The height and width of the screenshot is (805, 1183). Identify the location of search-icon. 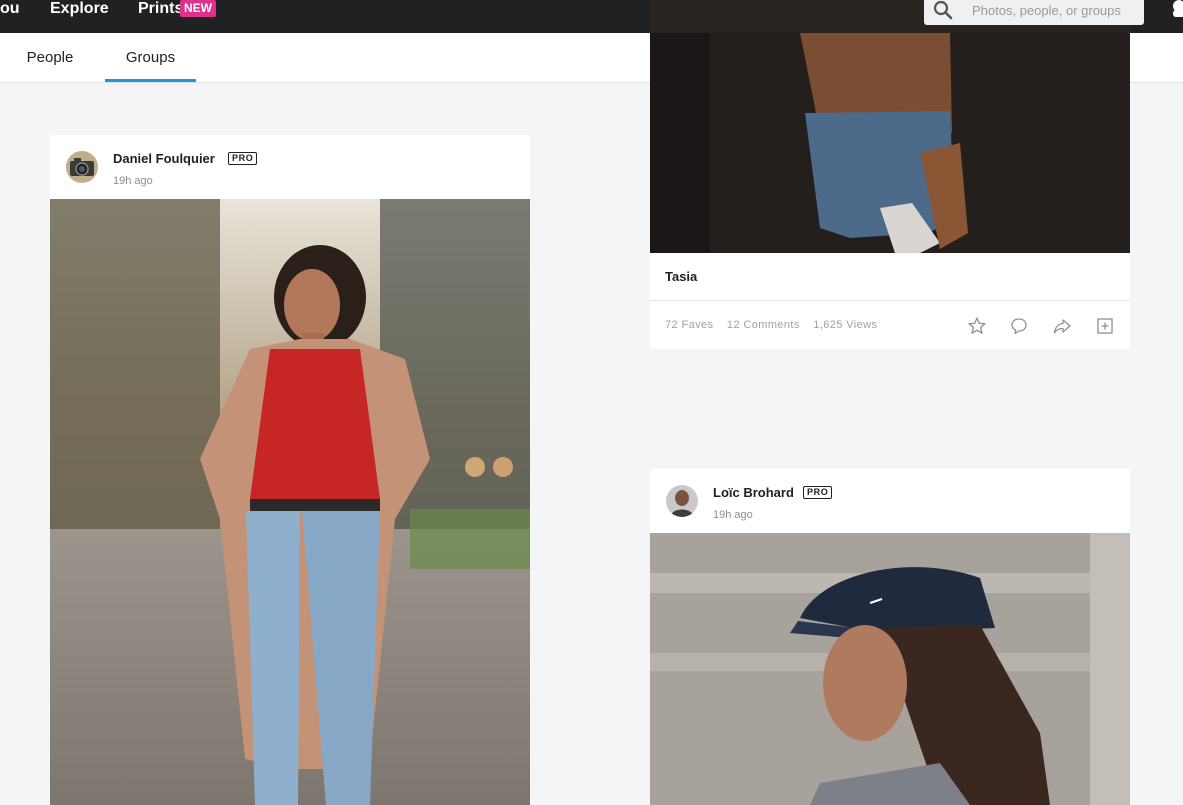
(943, 10).